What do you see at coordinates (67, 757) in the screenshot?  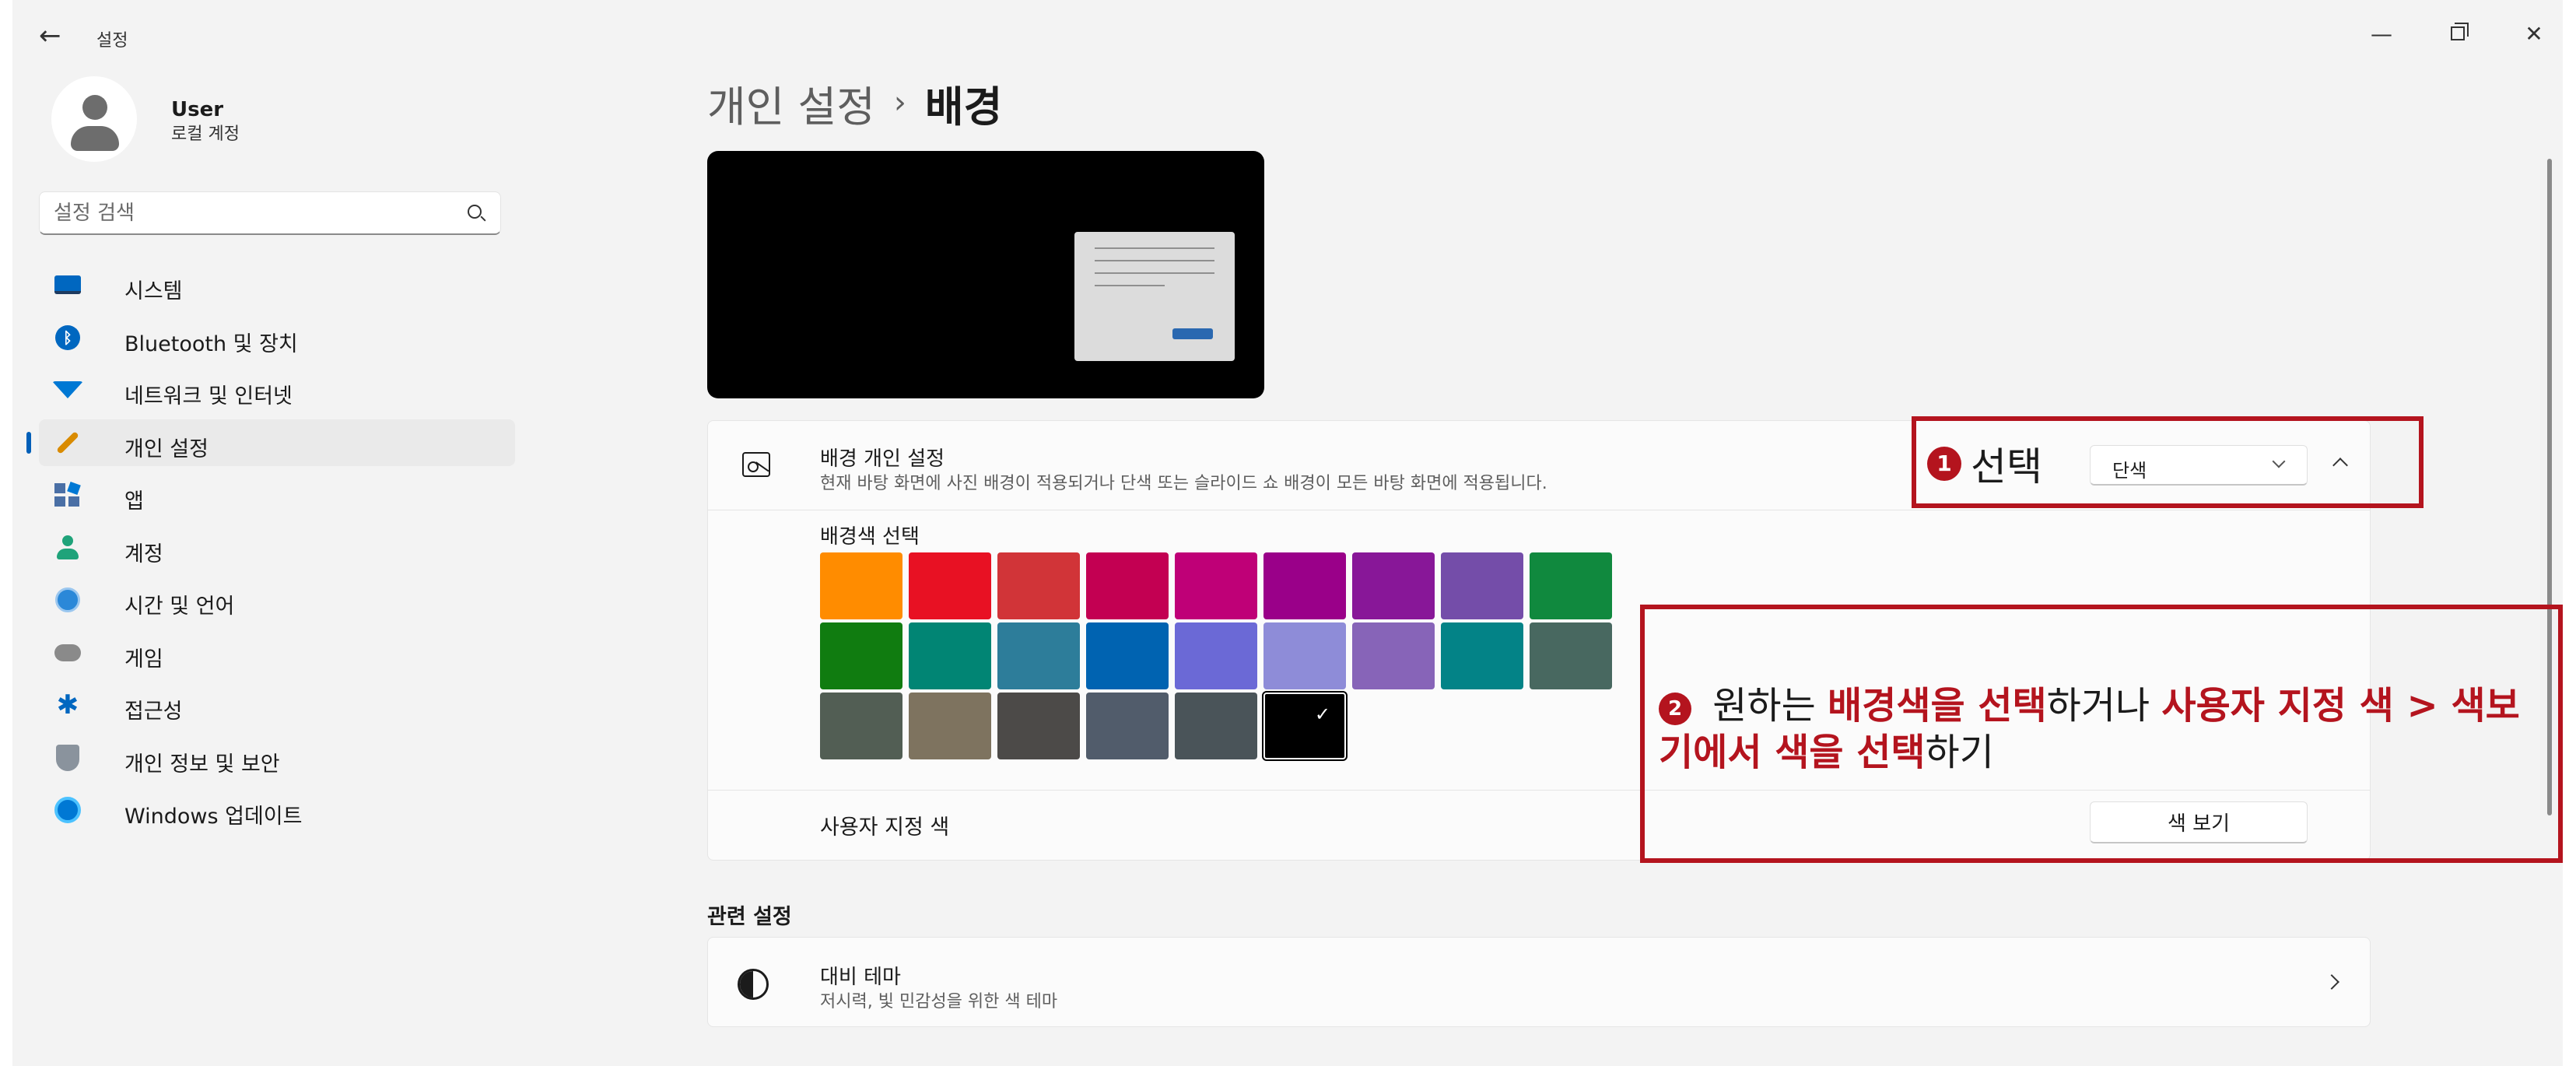 I see `shield-icon` at bounding box center [67, 757].